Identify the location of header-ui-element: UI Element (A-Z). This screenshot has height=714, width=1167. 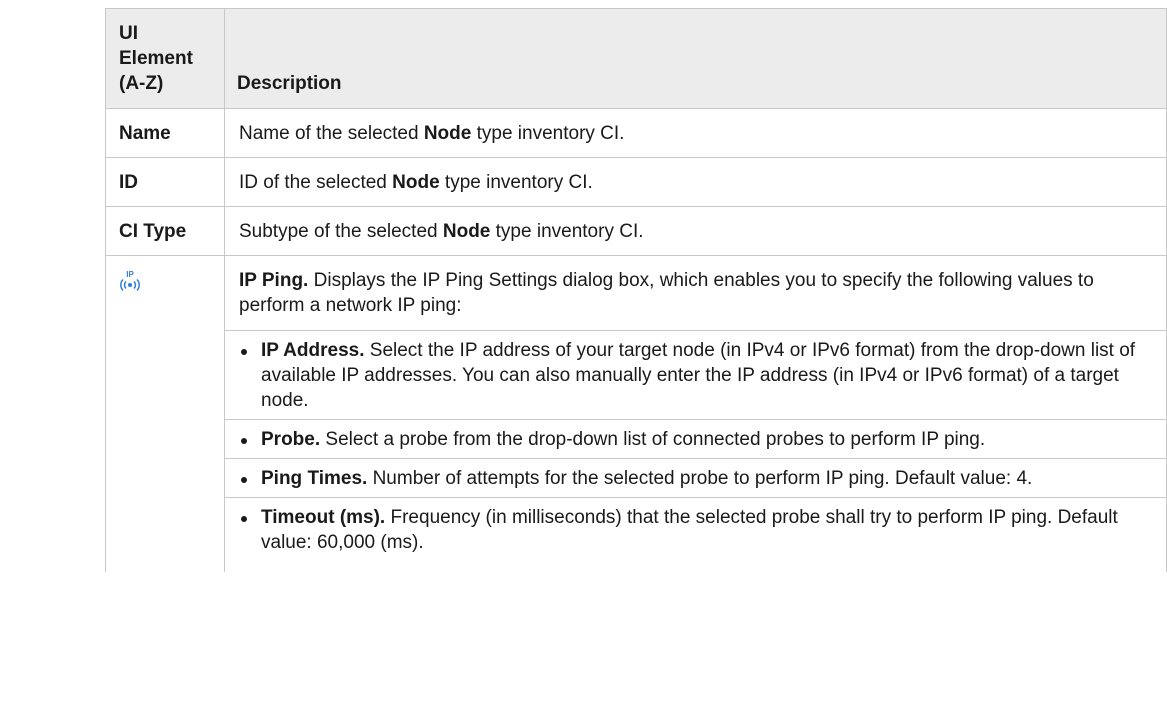
(165, 58).